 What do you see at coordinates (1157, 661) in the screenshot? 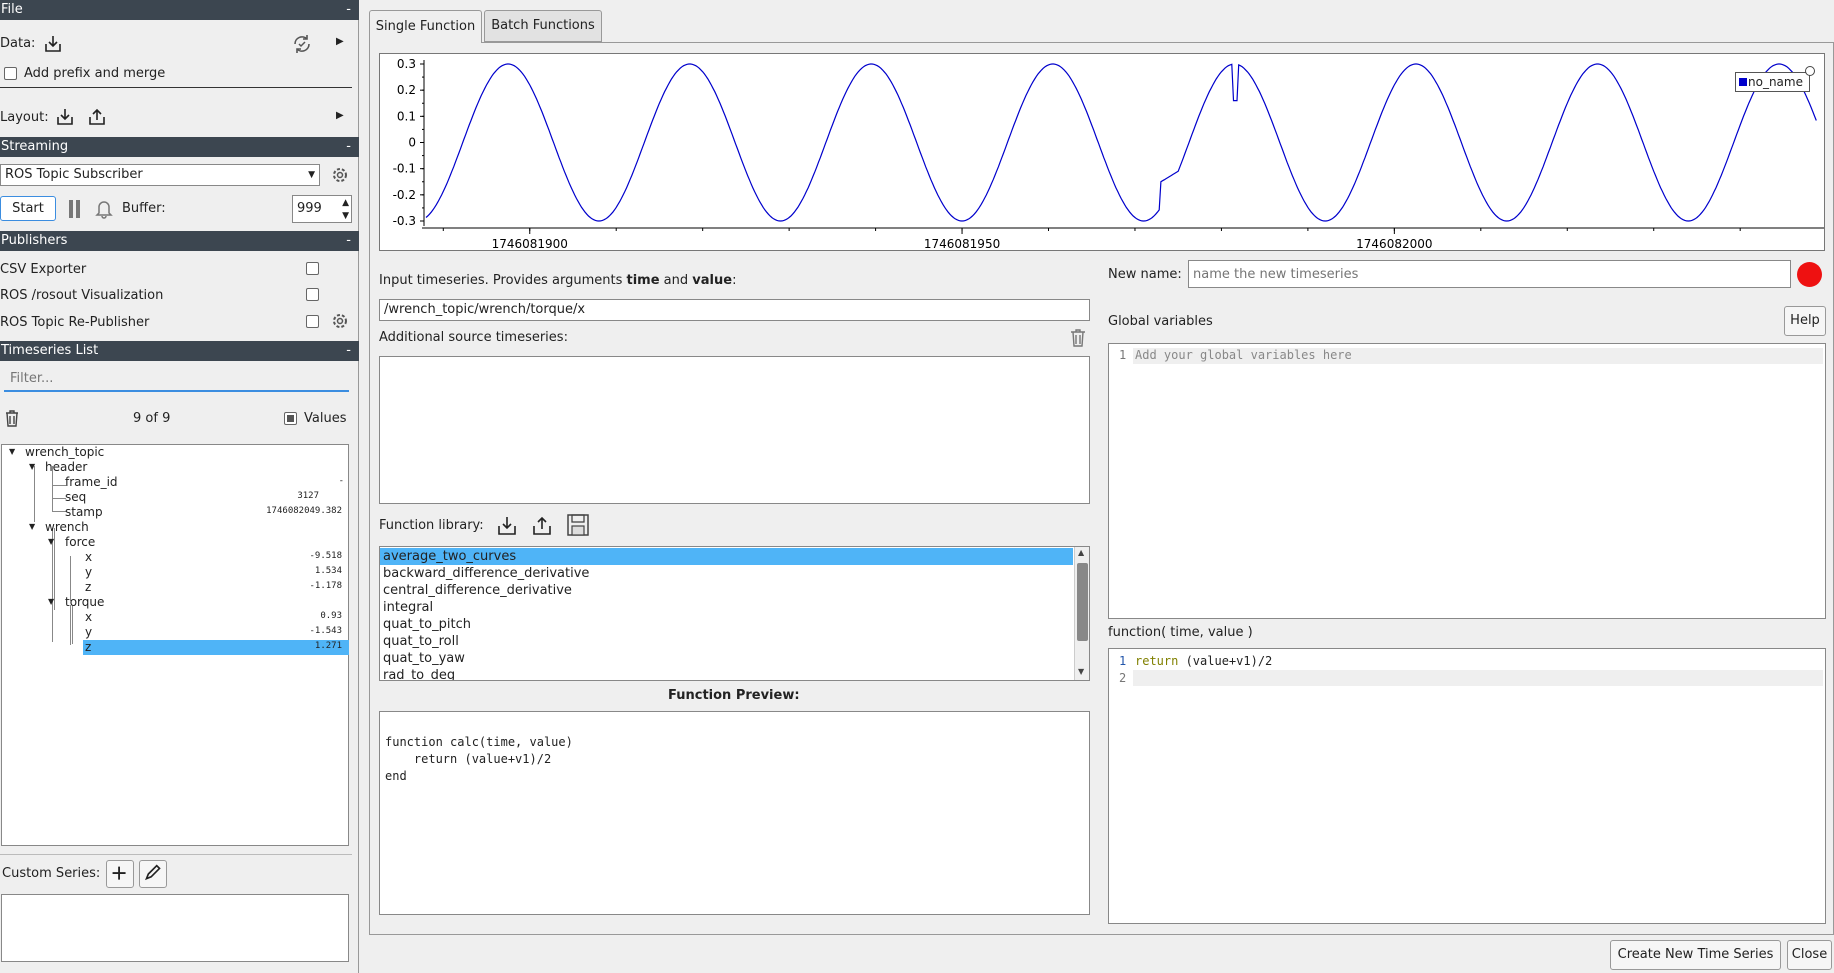
I see `code-keyword: return` at bounding box center [1157, 661].